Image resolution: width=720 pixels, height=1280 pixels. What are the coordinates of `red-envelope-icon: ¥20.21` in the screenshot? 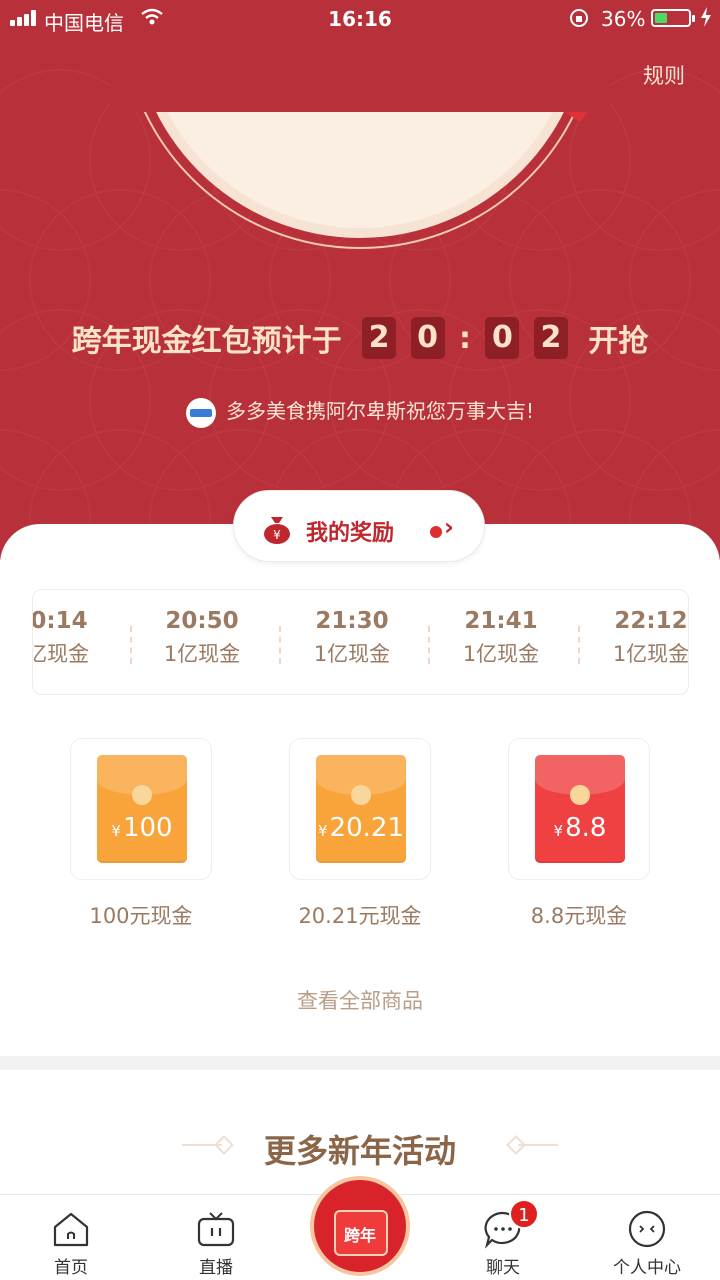 It's located at (361, 809).